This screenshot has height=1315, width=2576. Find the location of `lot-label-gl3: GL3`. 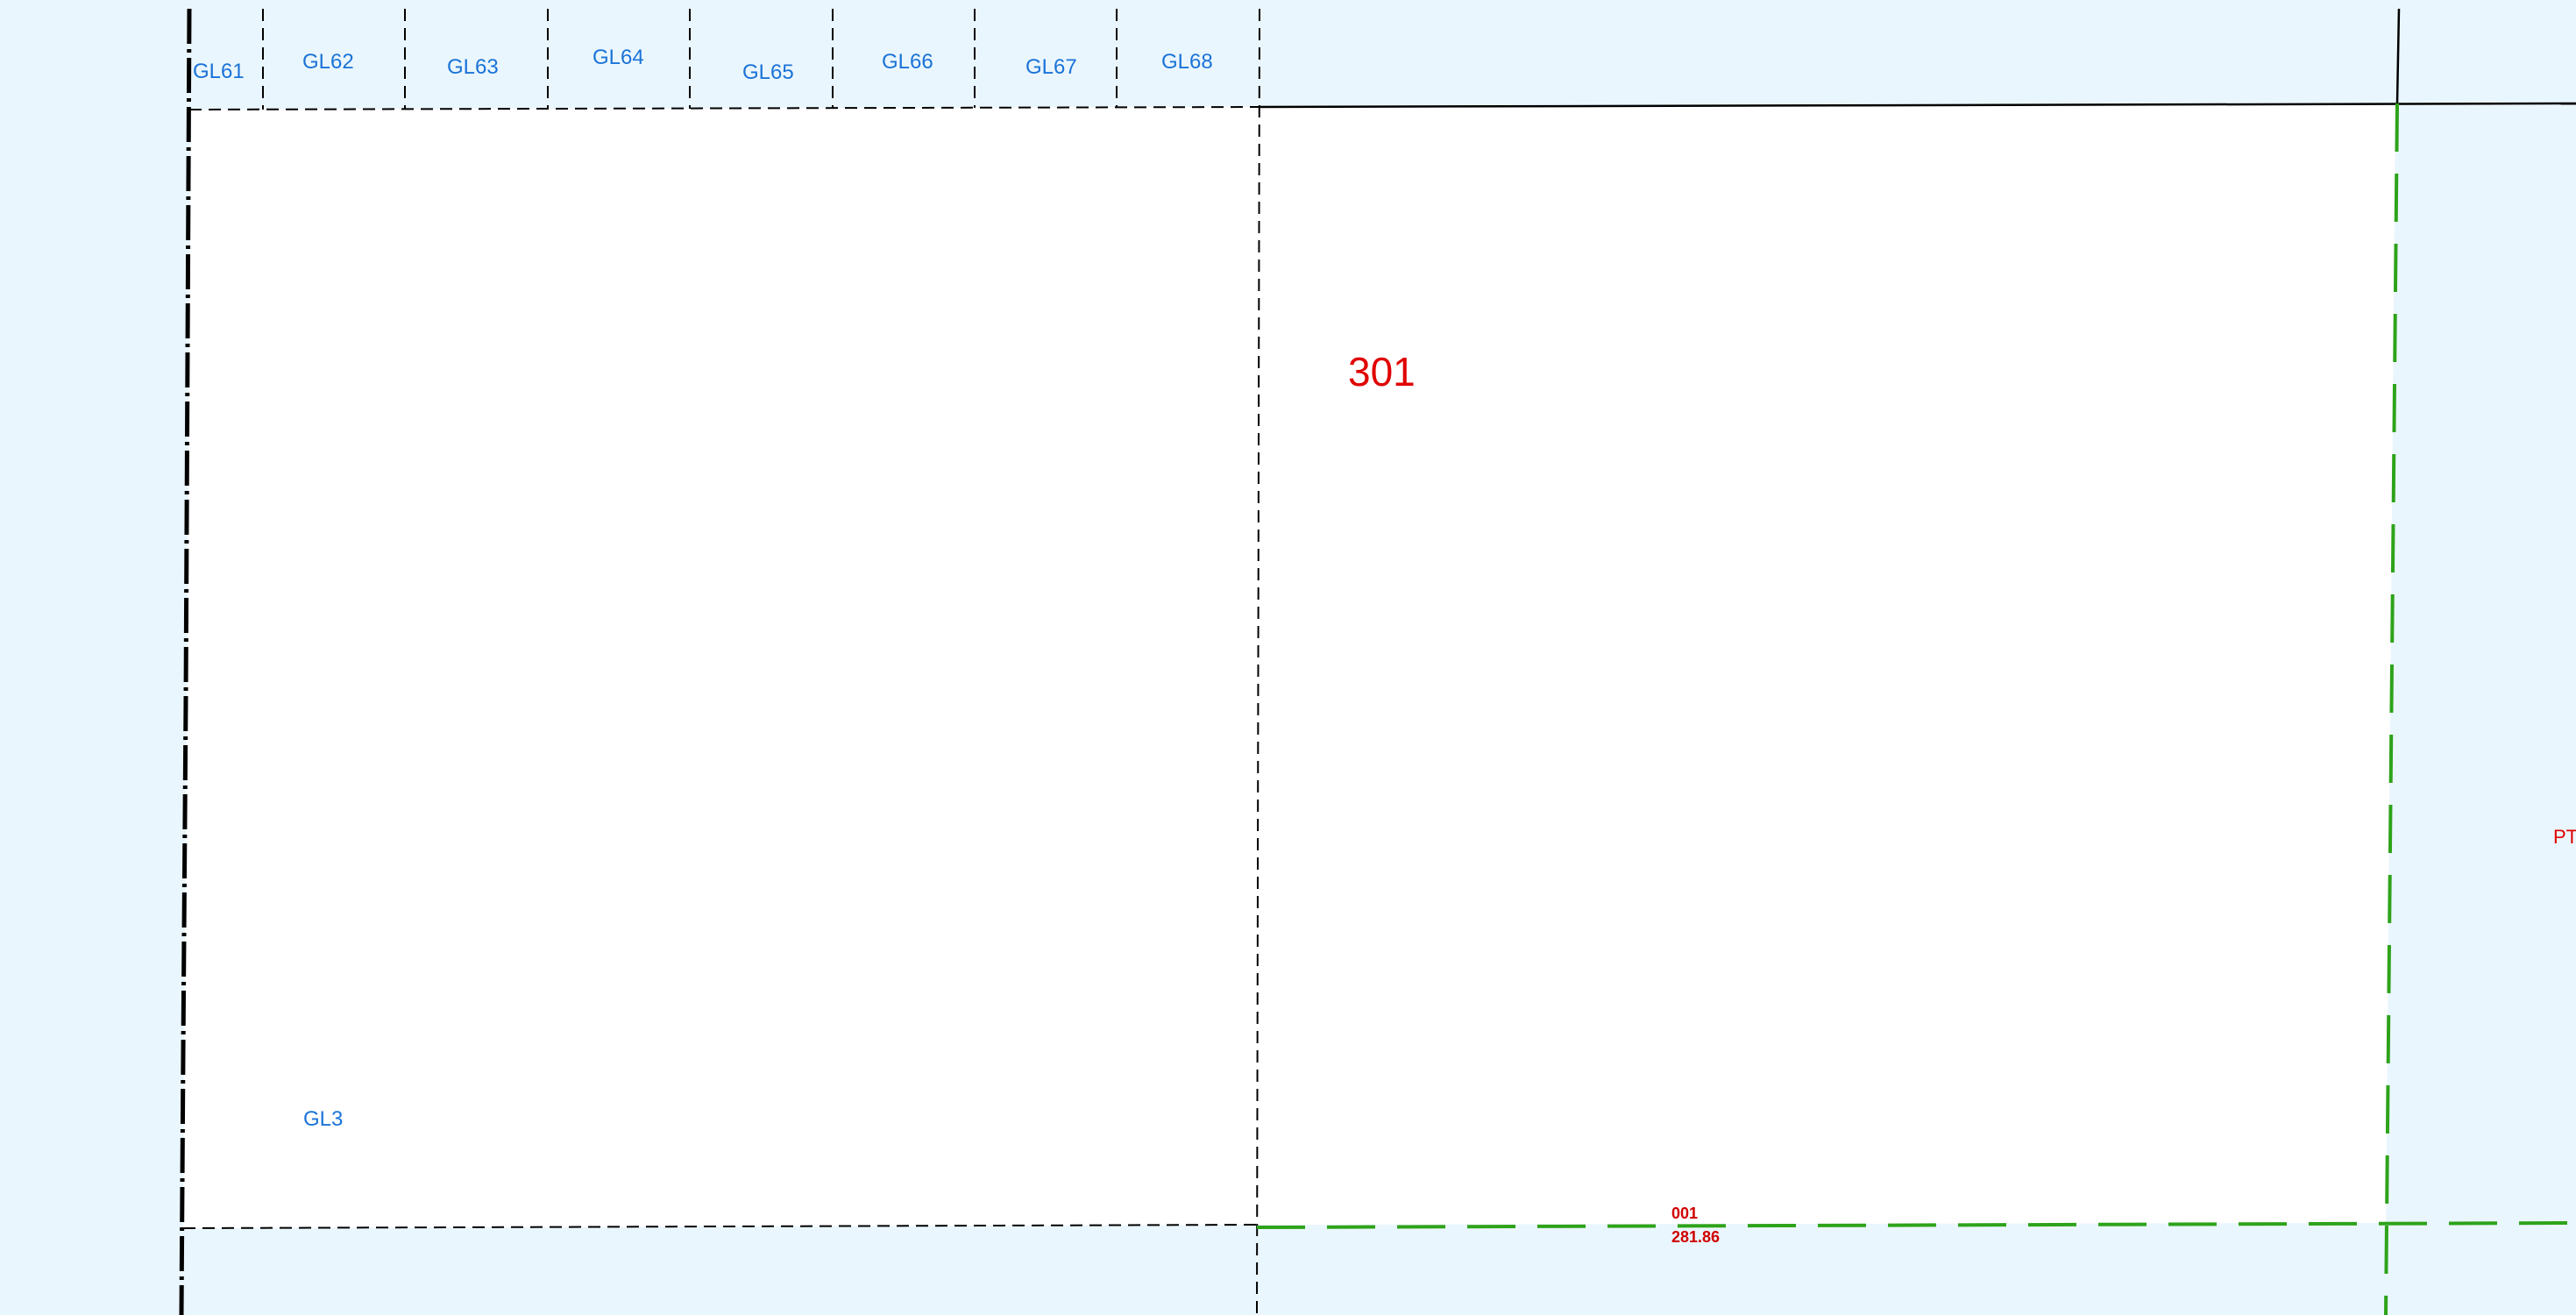

lot-label-gl3: GL3 is located at coordinates (323, 1119).